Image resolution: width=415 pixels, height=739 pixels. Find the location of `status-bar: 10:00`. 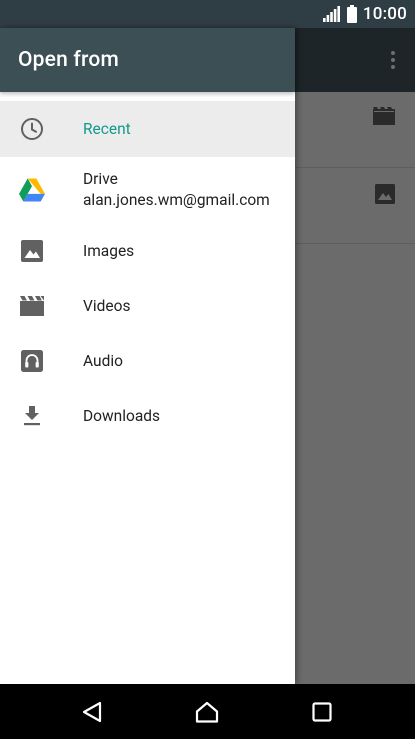

status-bar: 10:00 is located at coordinates (207, 14).